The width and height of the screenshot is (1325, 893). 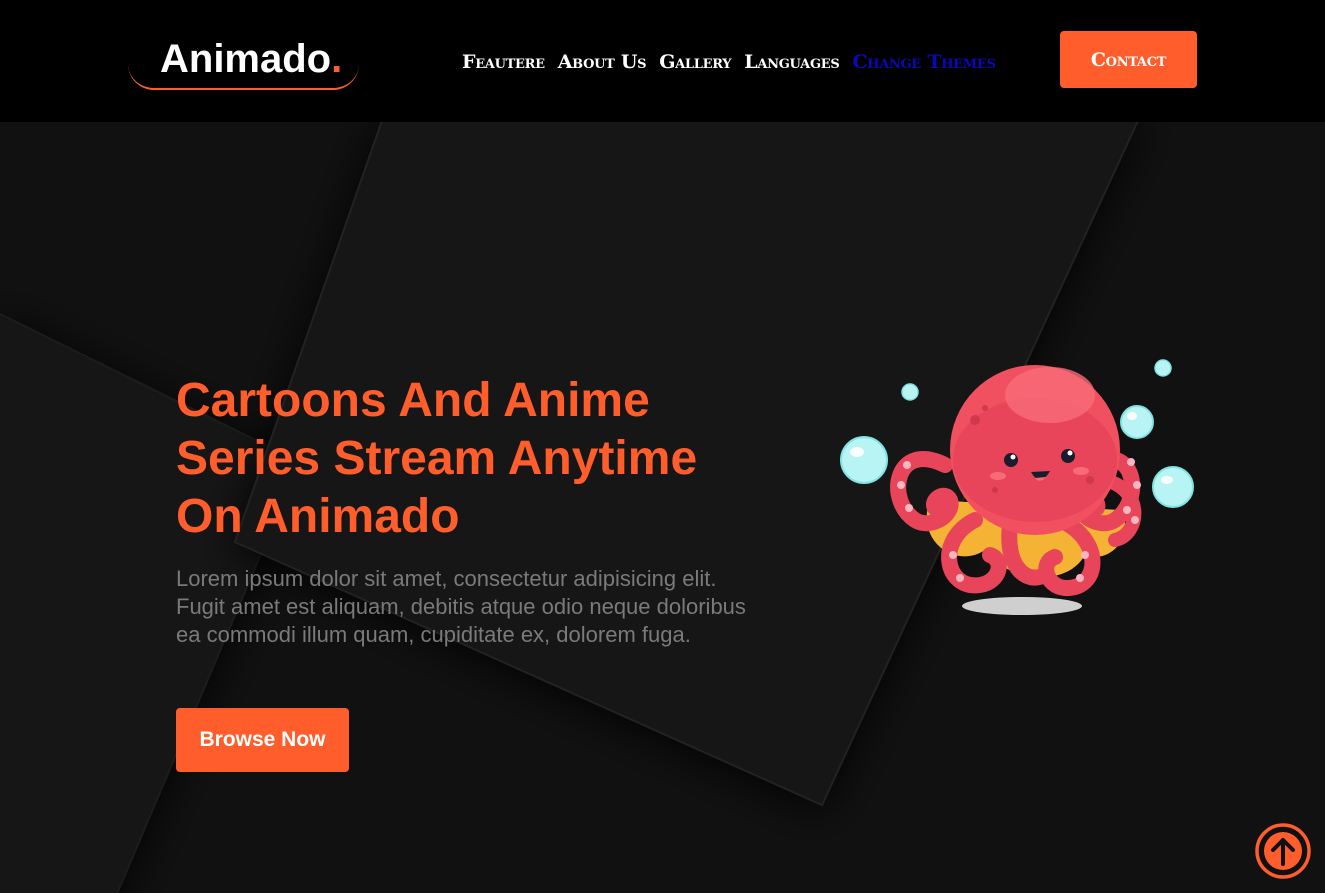 What do you see at coordinates (1017, 487) in the screenshot?
I see `octopus-illustration` at bounding box center [1017, 487].